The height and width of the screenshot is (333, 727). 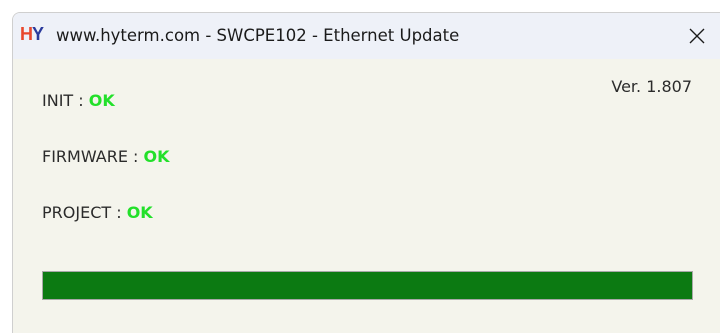 I want to click on close-icon, so click(x=697, y=36).